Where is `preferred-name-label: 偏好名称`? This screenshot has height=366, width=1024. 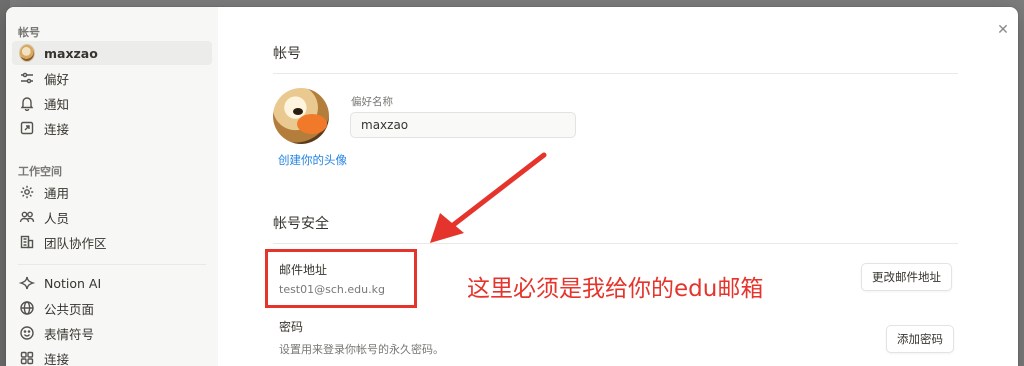 preferred-name-label: 偏好名称 is located at coordinates (372, 102).